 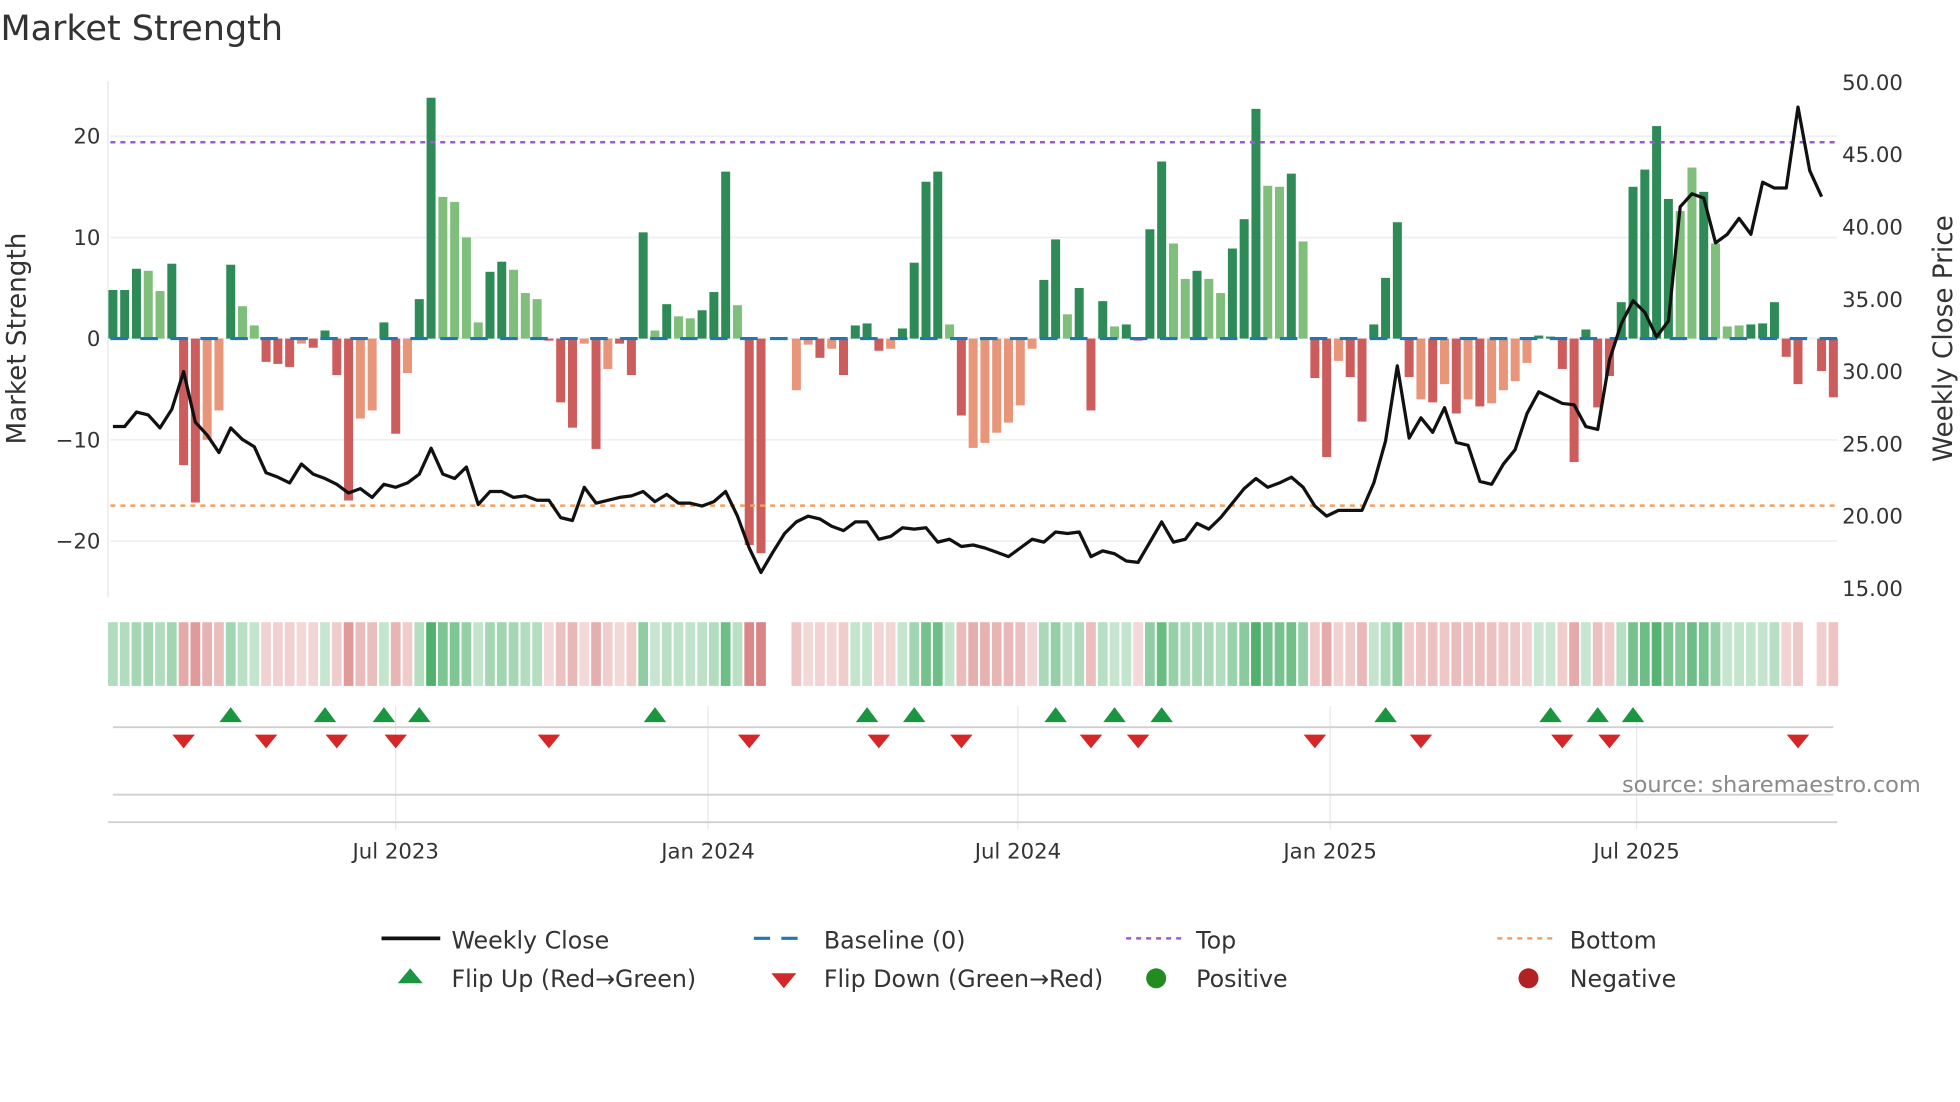 I want to click on y-tick-label: −10, so click(x=78, y=440).